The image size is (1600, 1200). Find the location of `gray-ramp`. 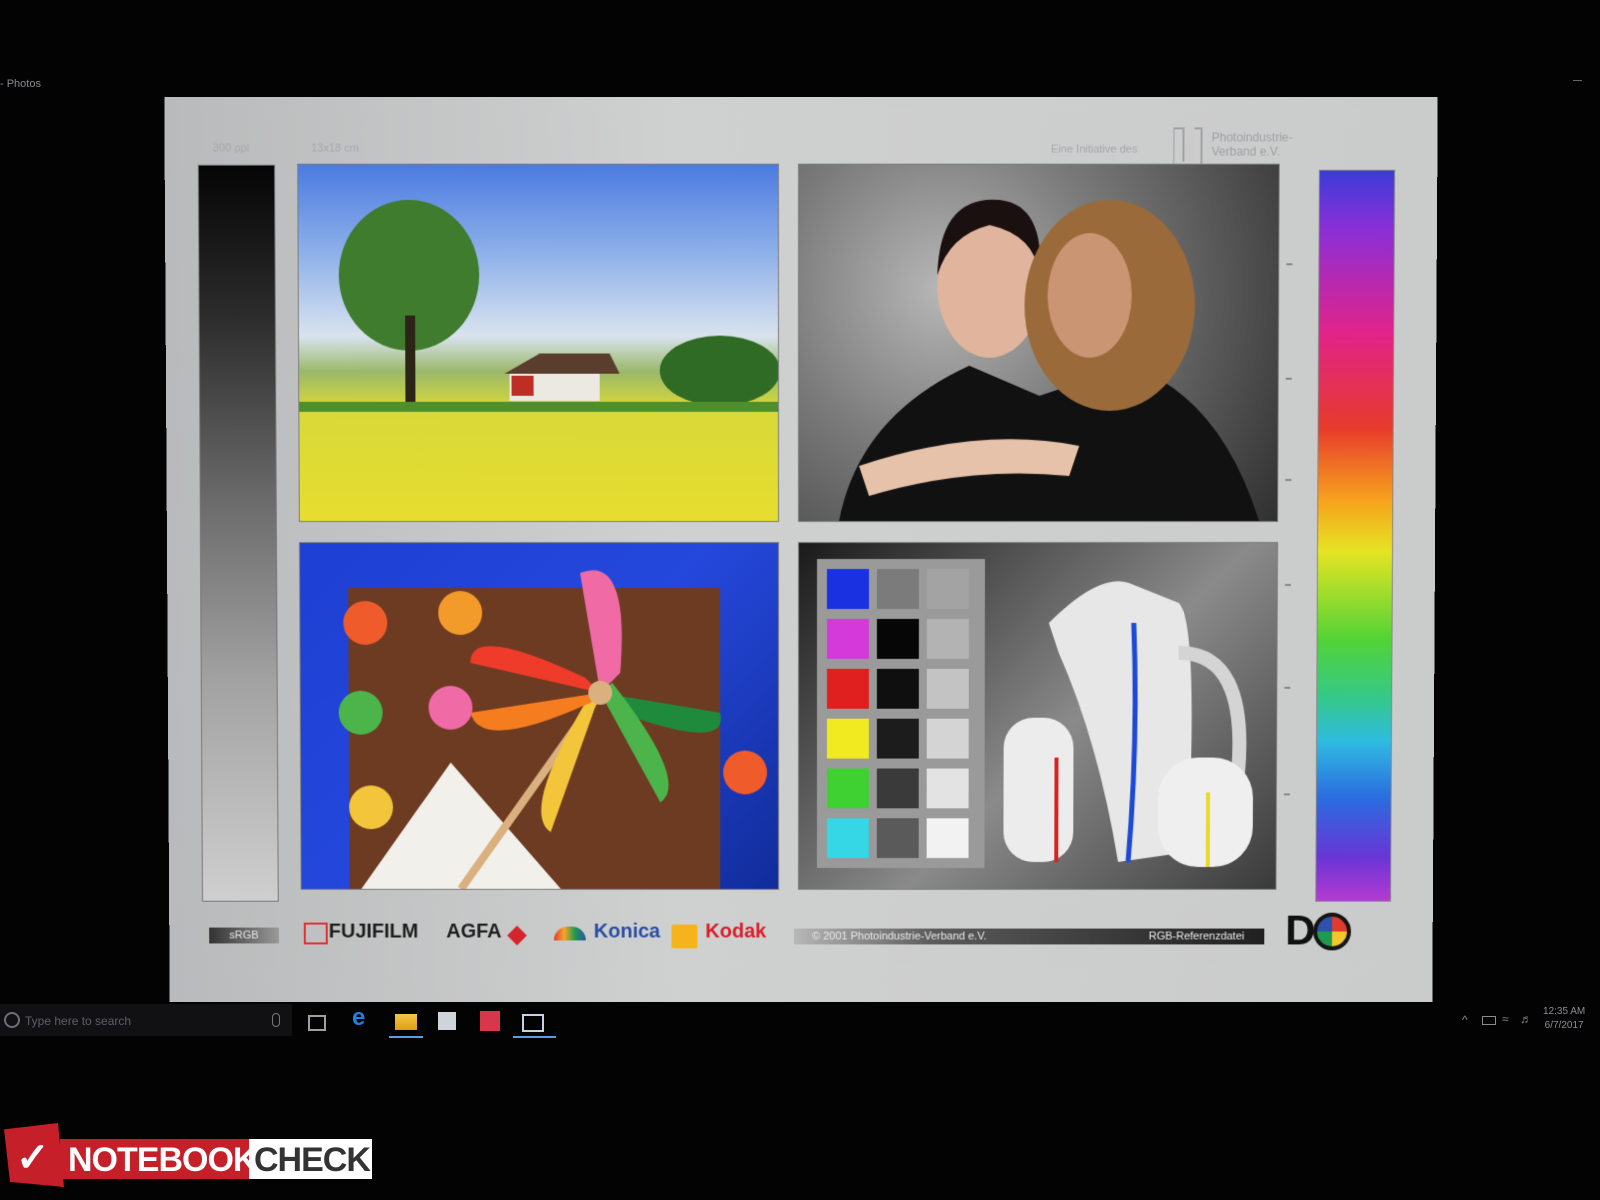

gray-ramp is located at coordinates (238, 533).